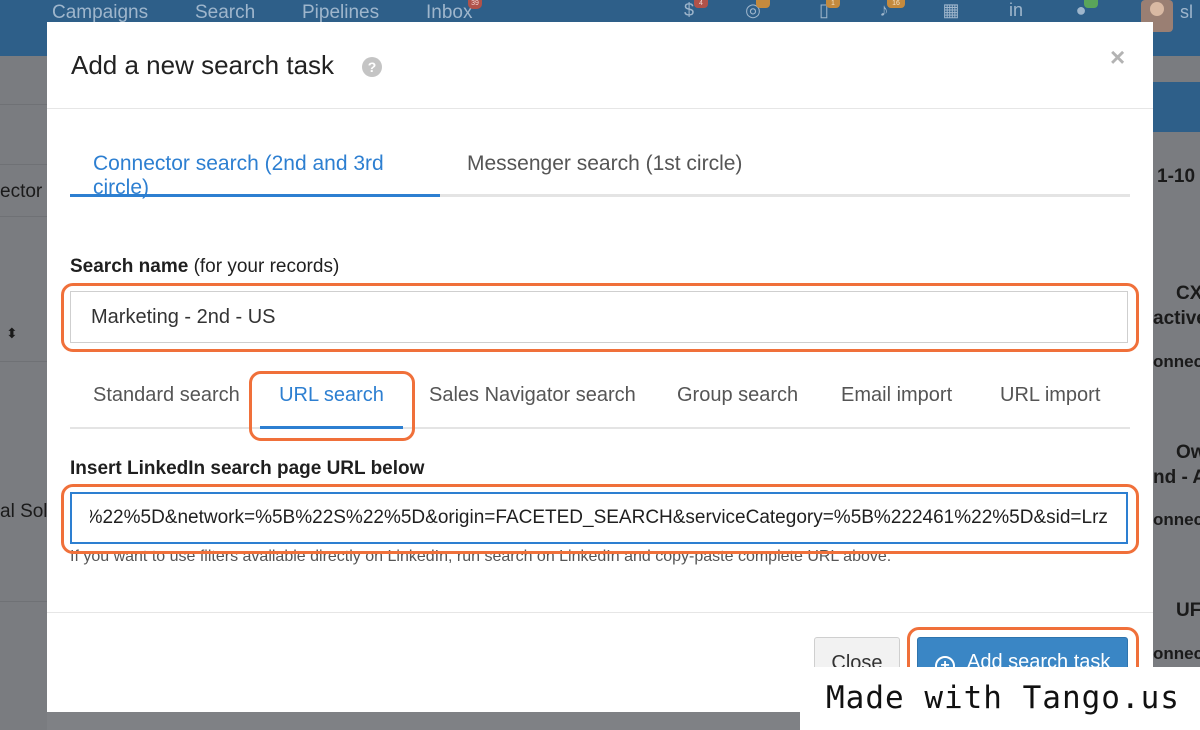 The height and width of the screenshot is (730, 1200). I want to click on nav-campaigns: Campaigns, so click(100, 13).